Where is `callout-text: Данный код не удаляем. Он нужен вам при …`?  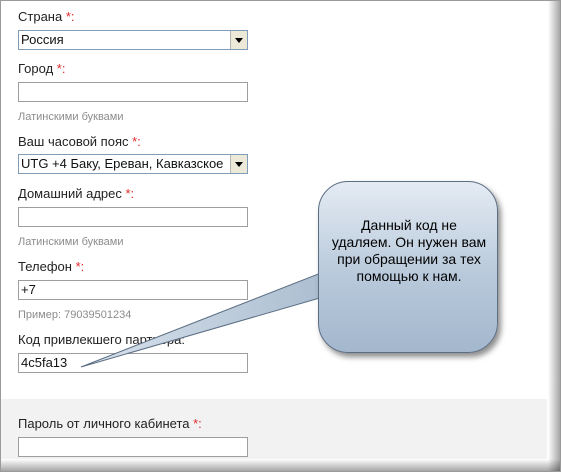 callout-text: Данный код не удаляем. Он нужен вам при … is located at coordinates (409, 250).